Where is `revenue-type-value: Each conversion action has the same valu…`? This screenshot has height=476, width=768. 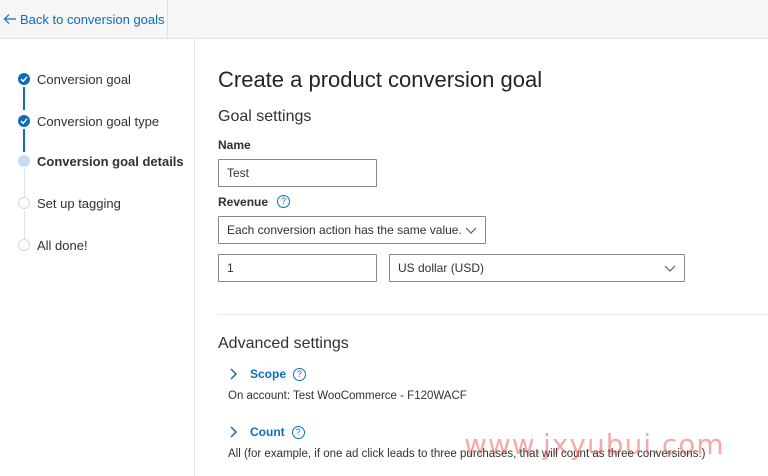 revenue-type-value: Each conversion action has the same valu… is located at coordinates (344, 230).